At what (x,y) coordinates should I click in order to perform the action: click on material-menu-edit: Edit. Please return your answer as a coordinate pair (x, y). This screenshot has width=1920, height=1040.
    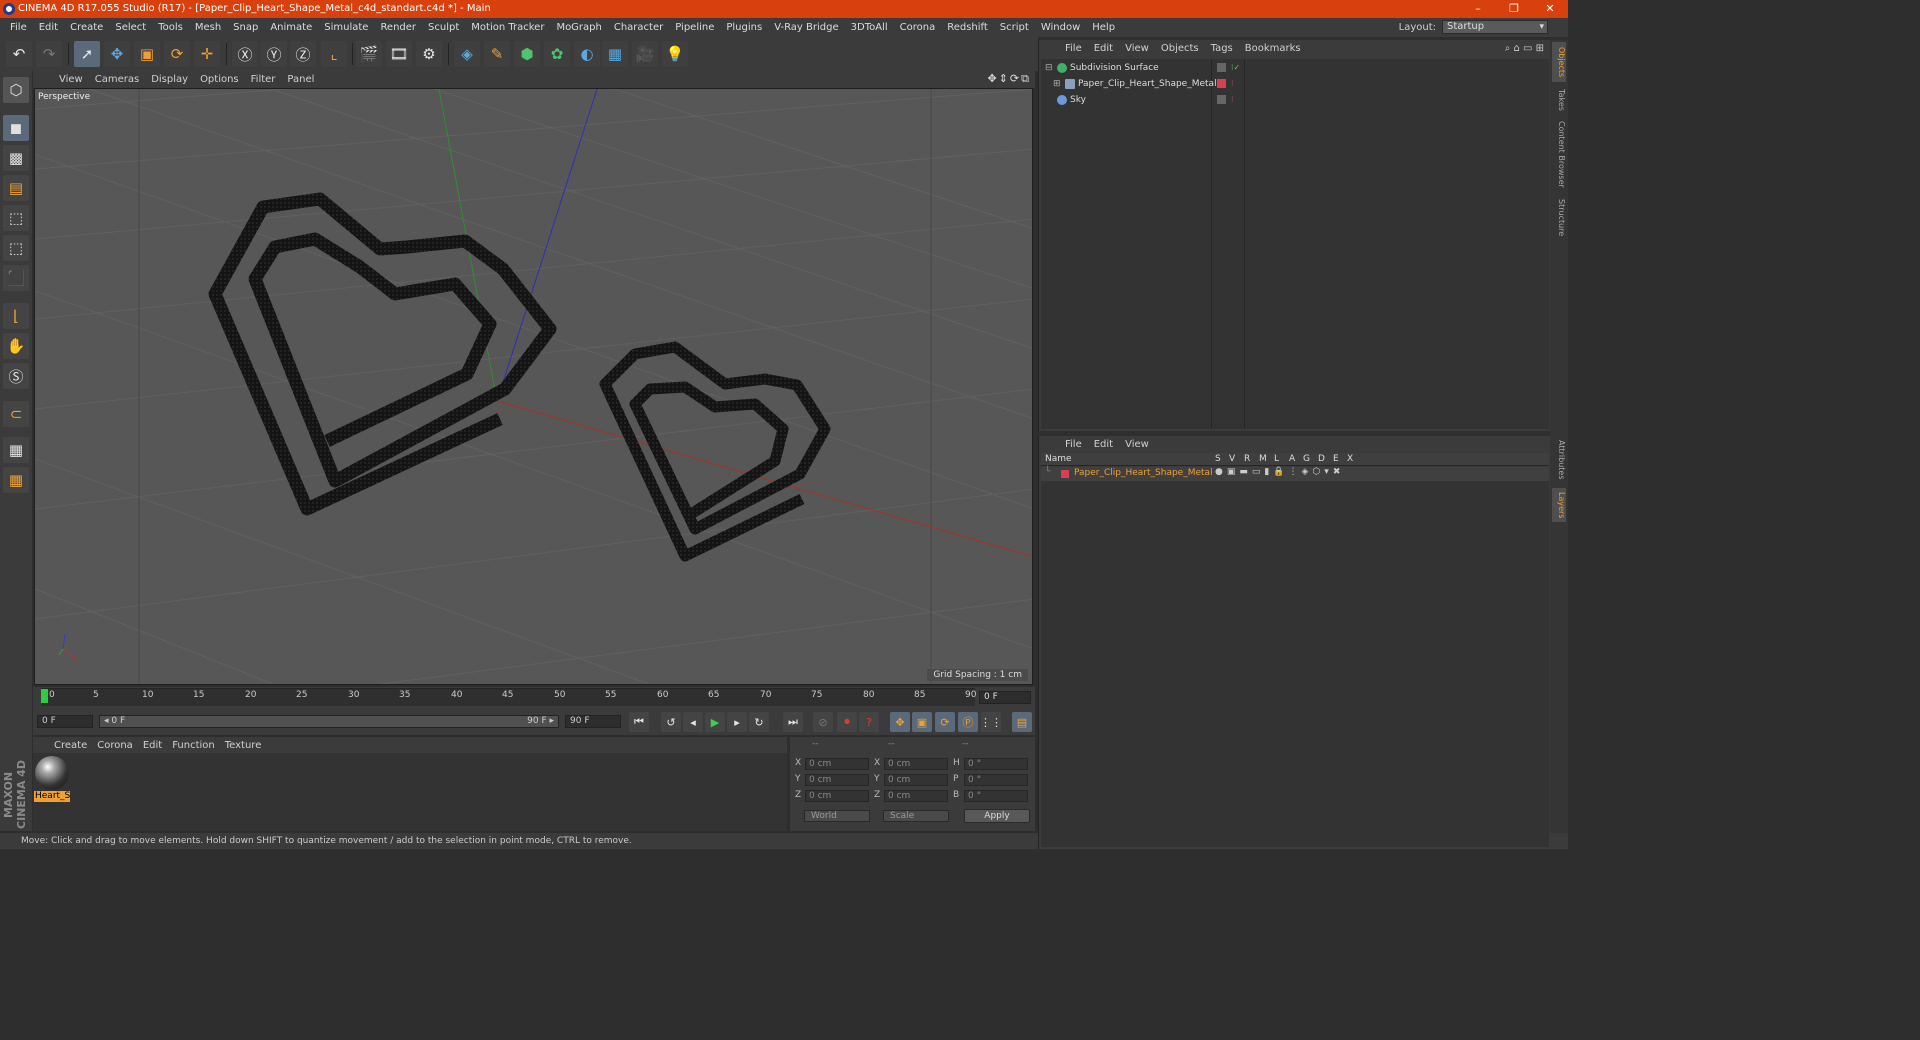
    Looking at the image, I should click on (152, 745).